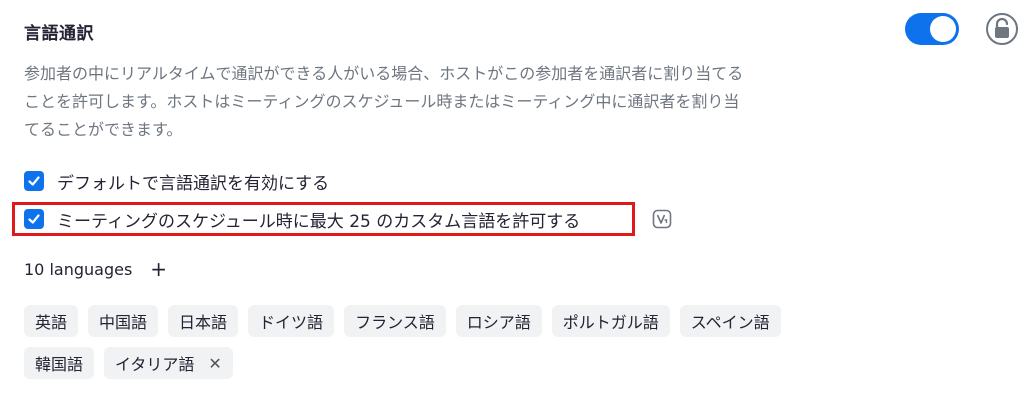 This screenshot has height=396, width=1024. I want to click on option-label: ミーティングのスケジュール時に最大 25 のカスタム言語を許可する, so click(319, 221).